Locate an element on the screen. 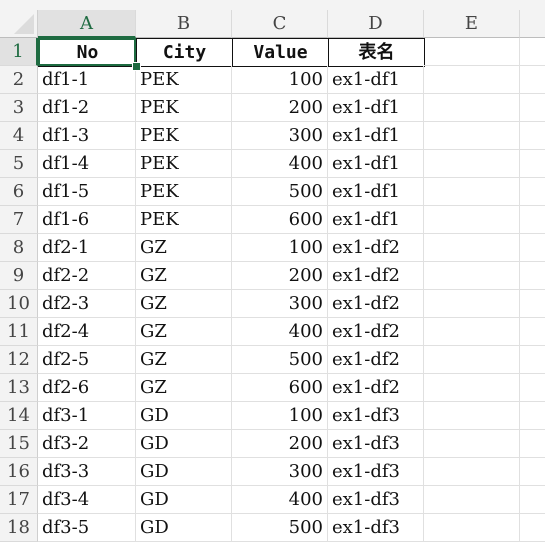 The image size is (545, 544). row-header-1: 1 is located at coordinates (19, 52).